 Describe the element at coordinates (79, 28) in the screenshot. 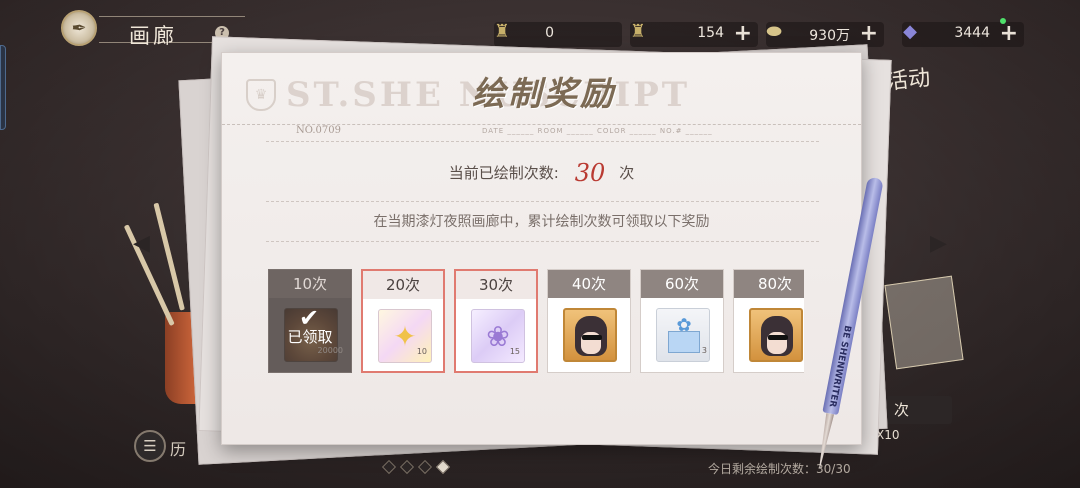

I see `compass-icon: ✒` at that location.